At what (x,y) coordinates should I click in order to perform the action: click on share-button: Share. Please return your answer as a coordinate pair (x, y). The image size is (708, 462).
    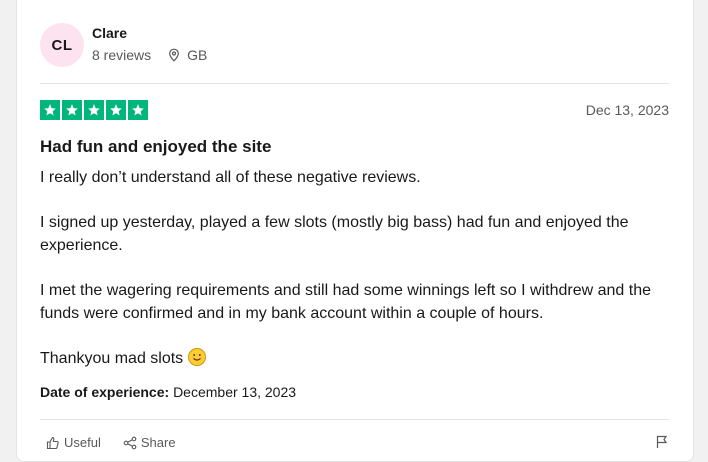
    Looking at the image, I should click on (149, 442).